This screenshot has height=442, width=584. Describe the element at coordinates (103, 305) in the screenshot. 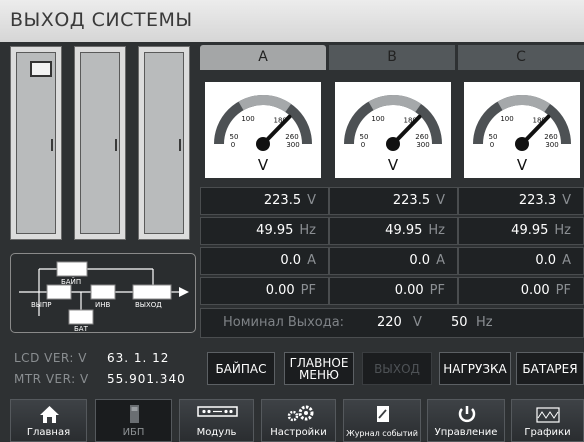

I see `inverter-label: ИНВ` at that location.